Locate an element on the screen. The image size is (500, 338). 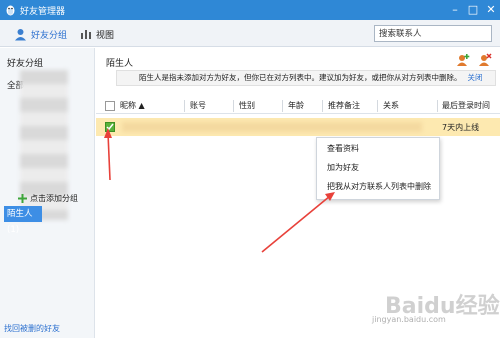
view-icon is located at coordinates (86, 34).